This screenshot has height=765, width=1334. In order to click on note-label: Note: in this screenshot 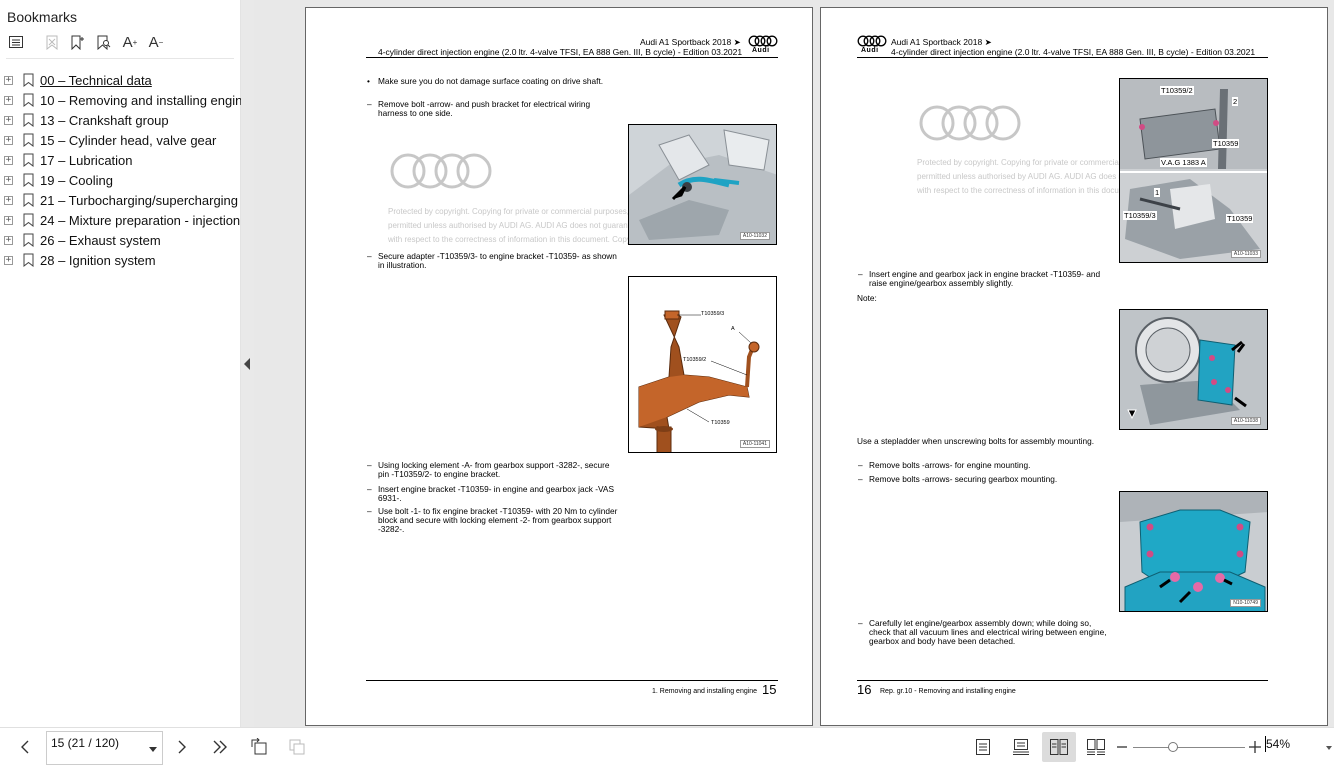, I will do `click(867, 298)`.